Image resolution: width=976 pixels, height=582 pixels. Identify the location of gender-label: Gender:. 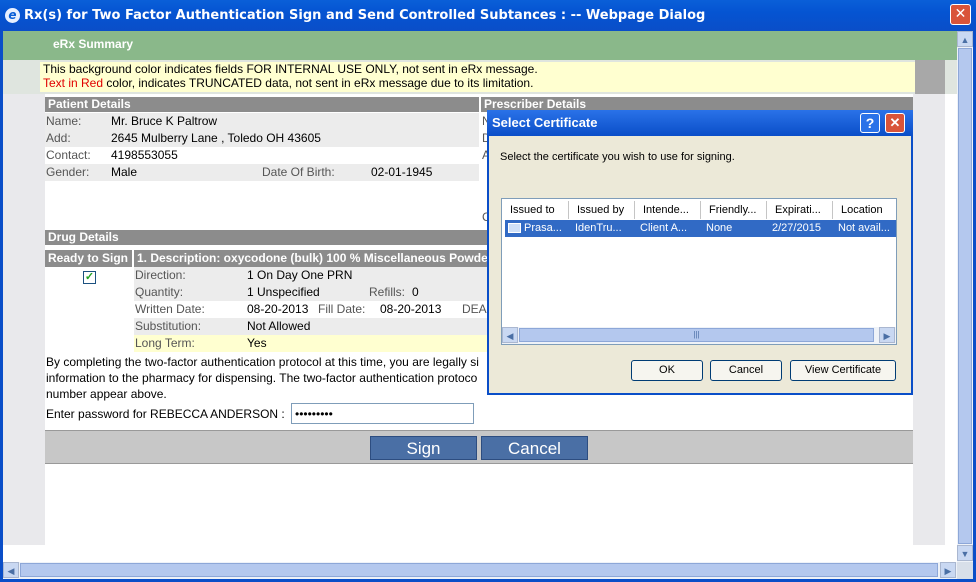
(68, 172).